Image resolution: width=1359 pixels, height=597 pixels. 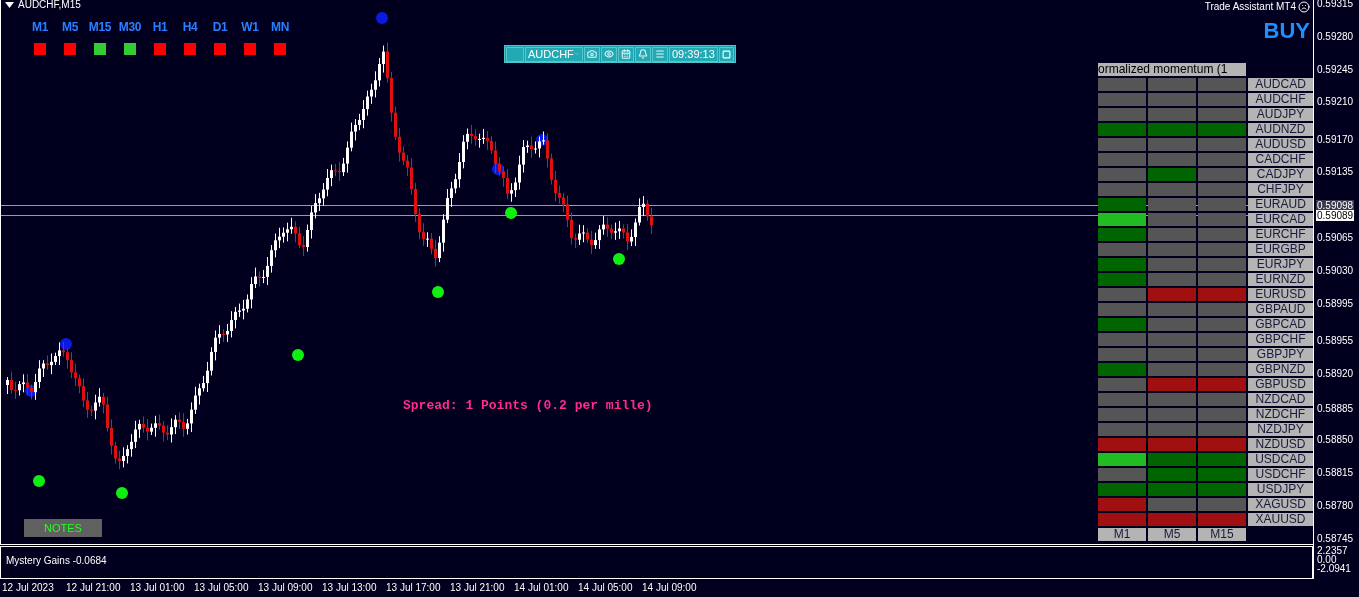 What do you see at coordinates (554, 54) in the screenshot?
I see `symbol-dropdown: AUDCHF` at bounding box center [554, 54].